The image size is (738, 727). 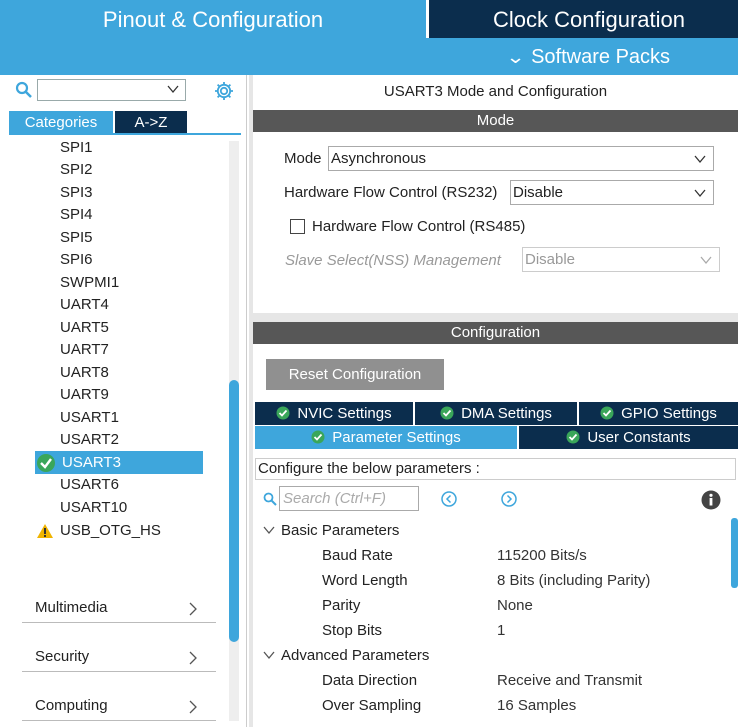 What do you see at coordinates (84, 395) in the screenshot?
I see `peripheral-item: UART9` at bounding box center [84, 395].